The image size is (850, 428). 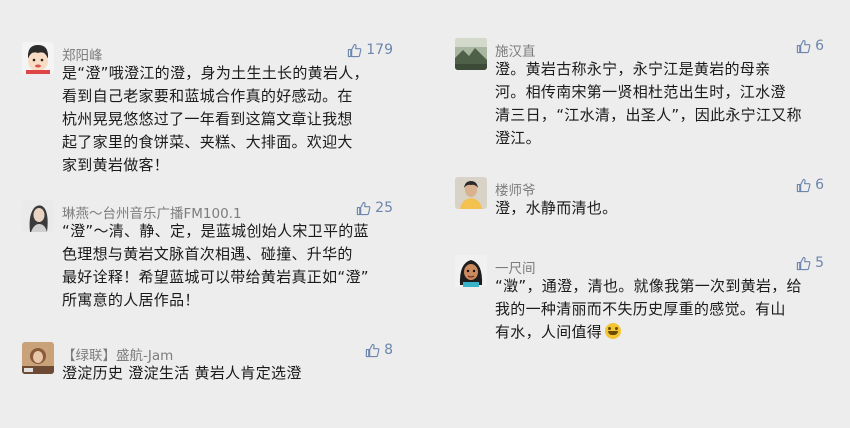 What do you see at coordinates (613, 331) in the screenshot?
I see `smile-emoji-icon` at bounding box center [613, 331].